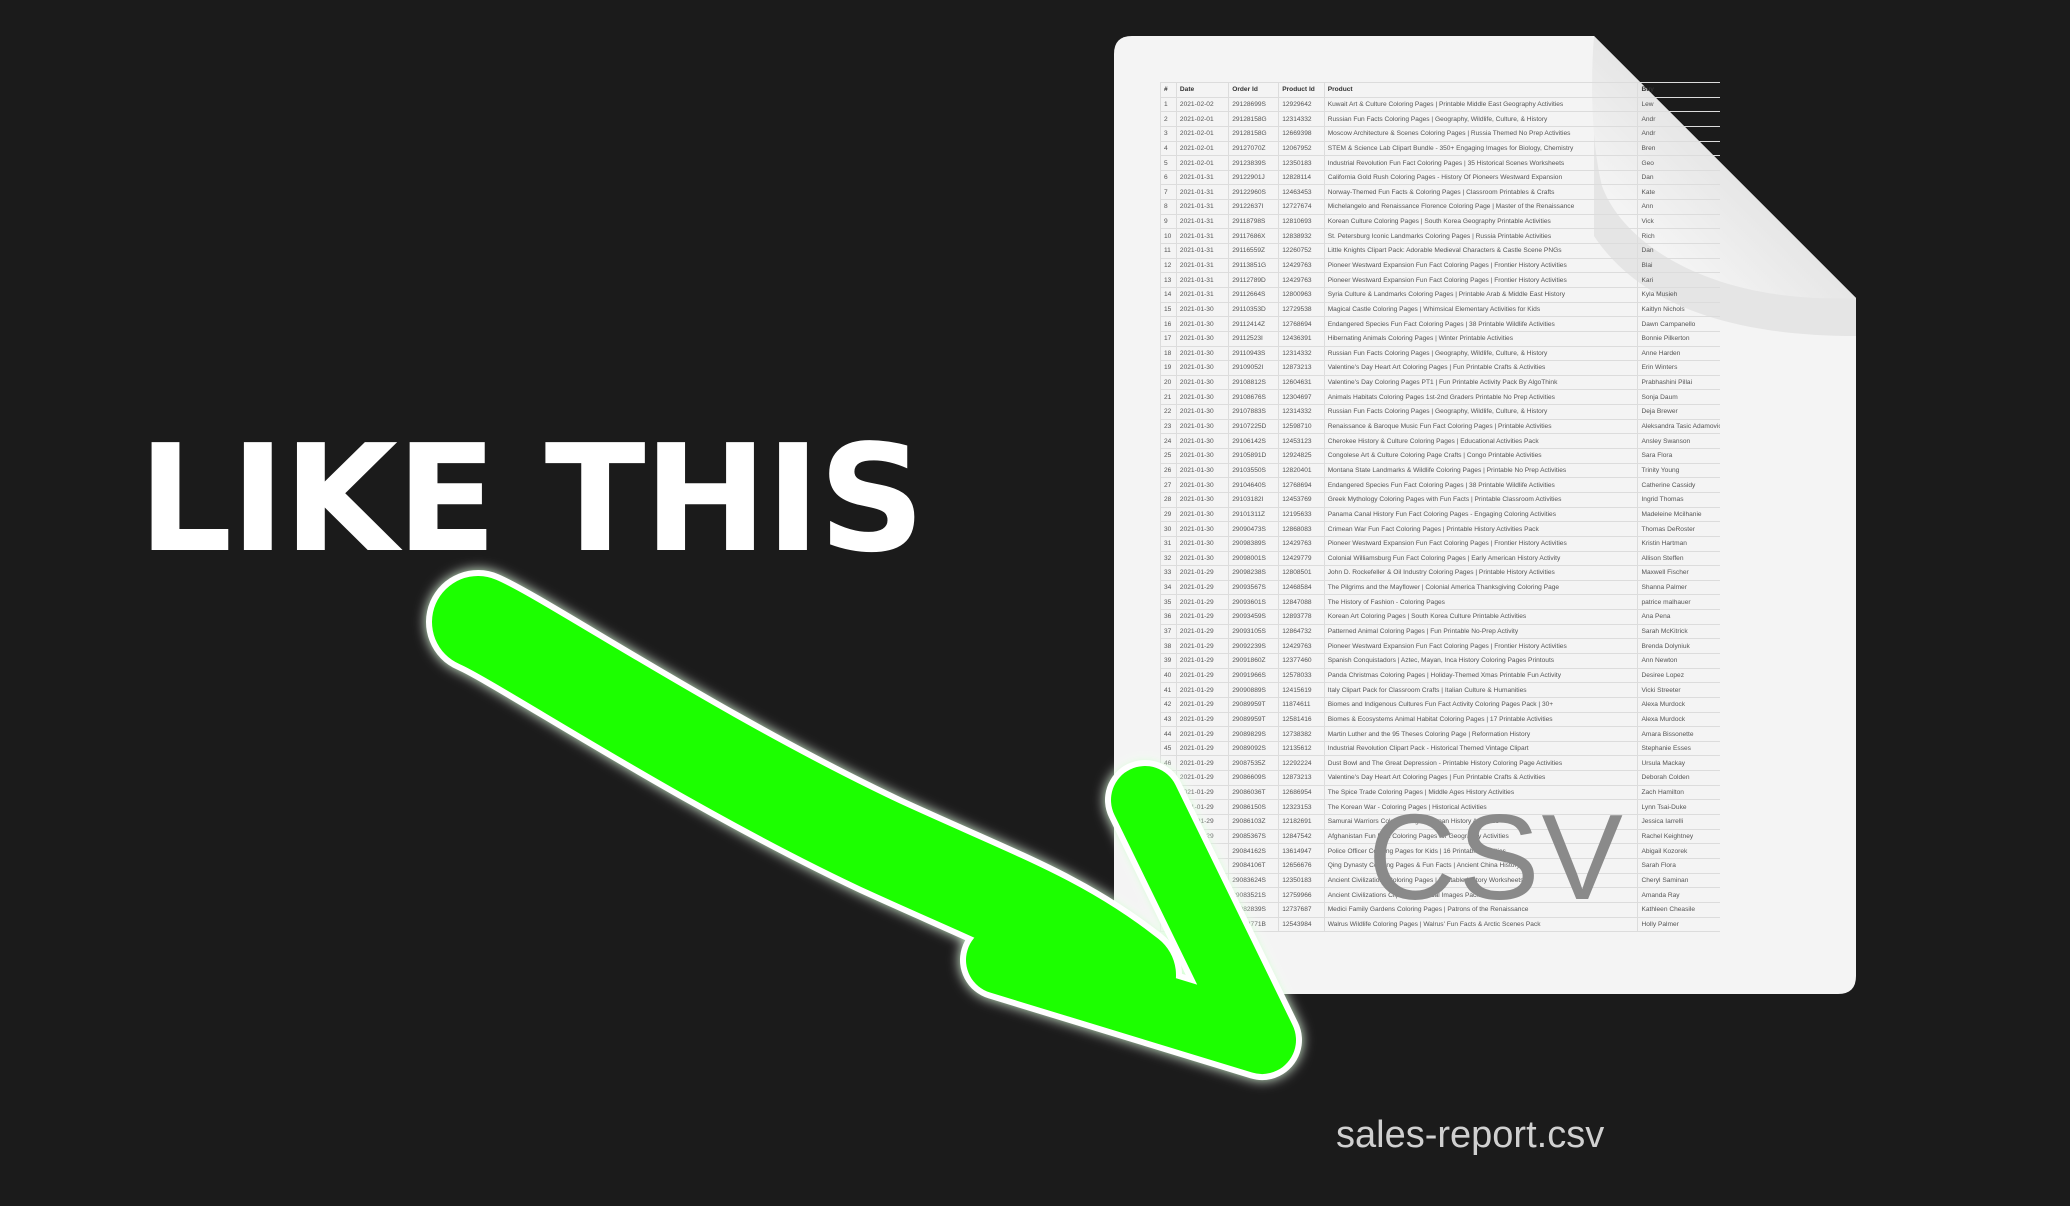 This screenshot has height=1206, width=2070. What do you see at coordinates (1470, 1135) in the screenshot?
I see `file-name-label: sales-report.csv` at bounding box center [1470, 1135].